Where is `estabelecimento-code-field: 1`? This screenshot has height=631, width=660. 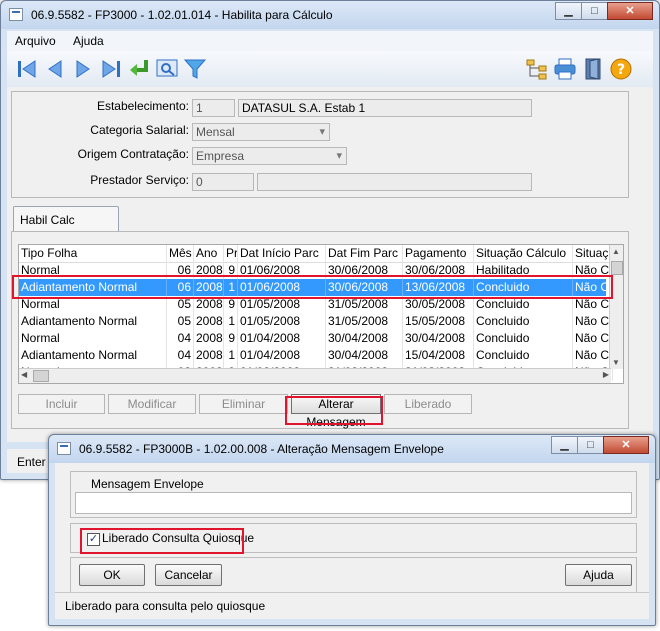
estabelecimento-code-field: 1 is located at coordinates (213, 108).